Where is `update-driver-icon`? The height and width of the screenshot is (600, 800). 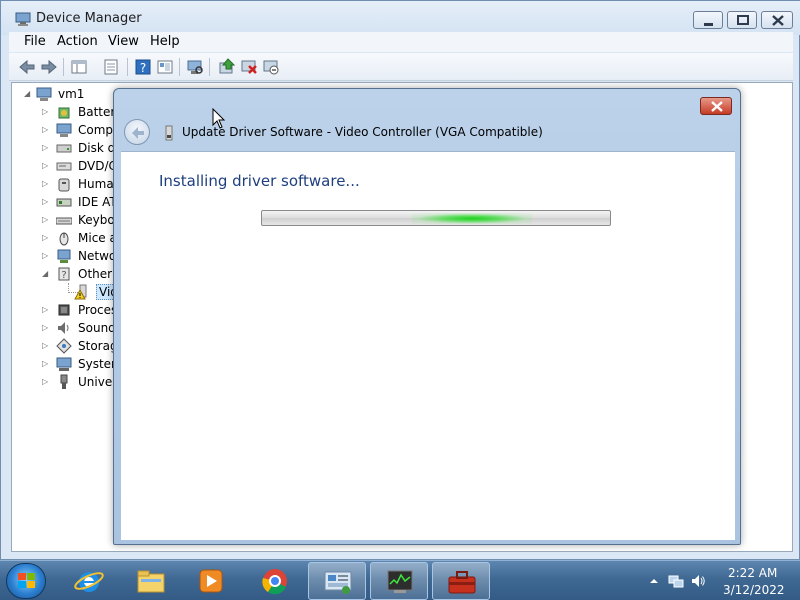
update-driver-icon is located at coordinates (227, 67).